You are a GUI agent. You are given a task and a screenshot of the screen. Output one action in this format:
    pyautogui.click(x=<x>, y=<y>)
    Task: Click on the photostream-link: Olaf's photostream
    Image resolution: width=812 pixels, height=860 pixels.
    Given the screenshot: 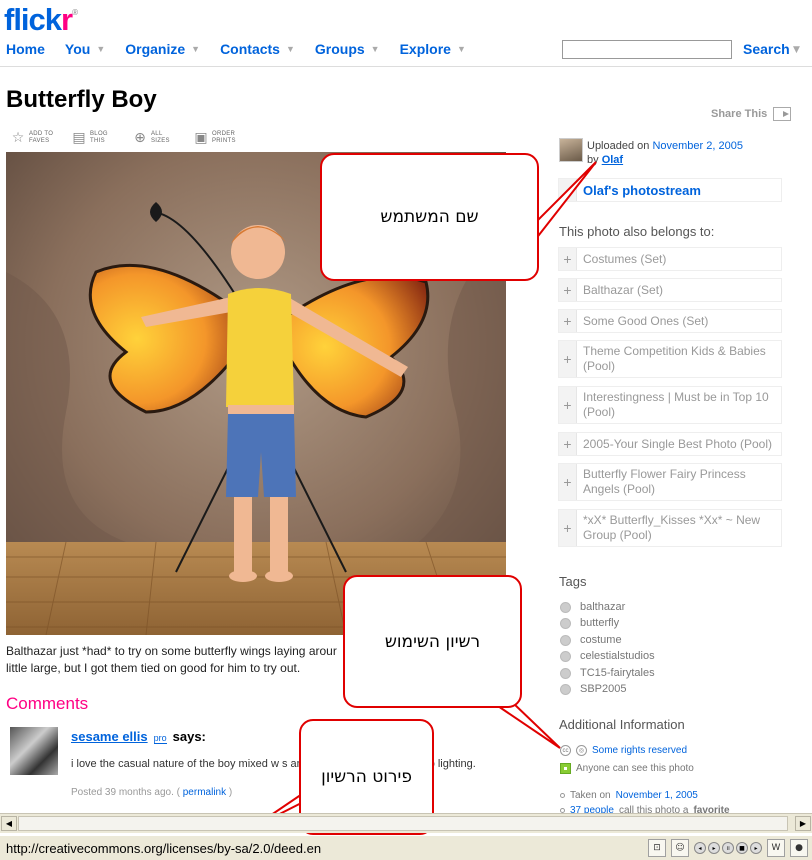 What is the action you would take?
    pyautogui.click(x=670, y=190)
    